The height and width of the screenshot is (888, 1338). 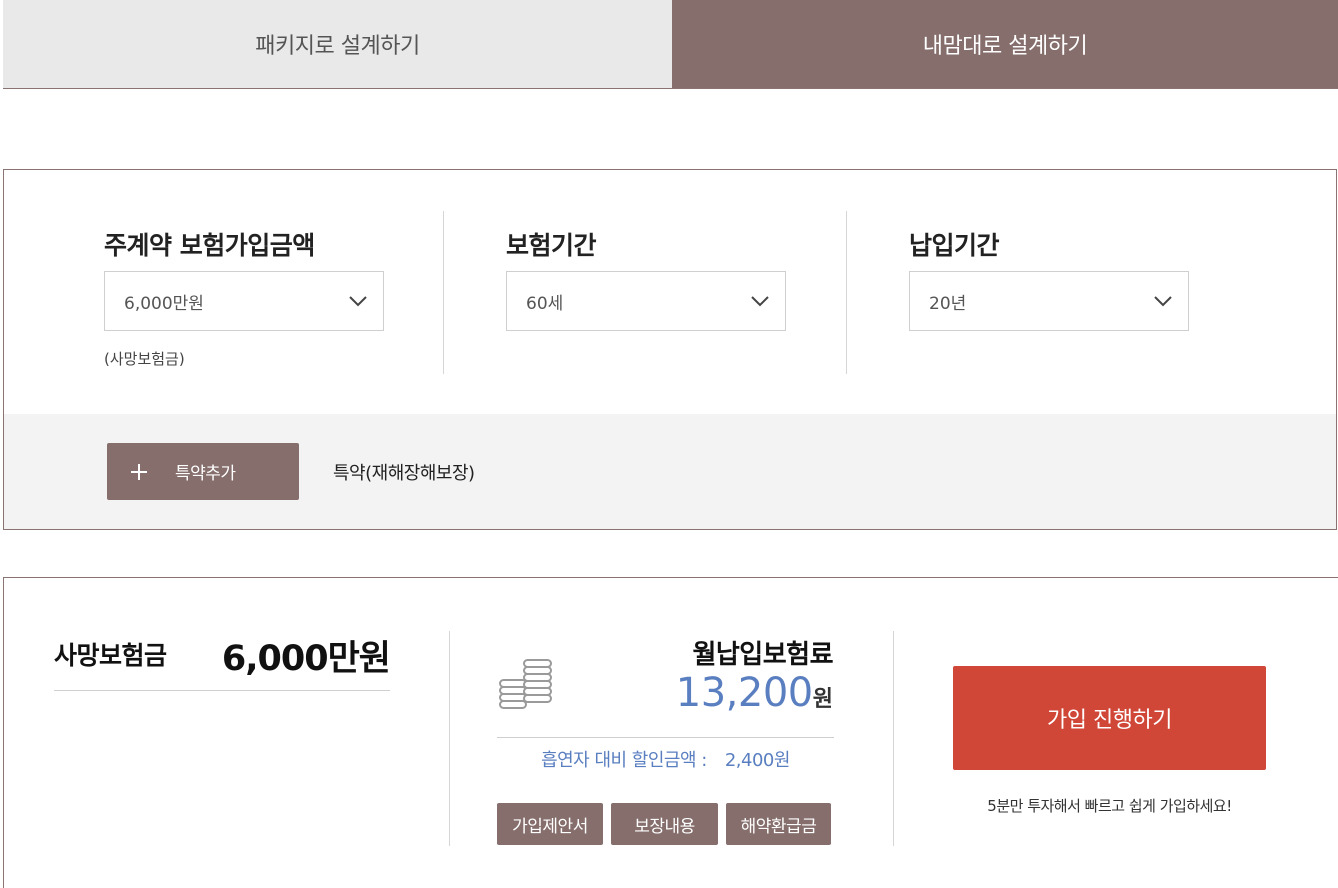 What do you see at coordinates (1109, 806) in the screenshot?
I see `join-note: 5분만 투자해서 빠르고 쉽게 가입하세요!` at bounding box center [1109, 806].